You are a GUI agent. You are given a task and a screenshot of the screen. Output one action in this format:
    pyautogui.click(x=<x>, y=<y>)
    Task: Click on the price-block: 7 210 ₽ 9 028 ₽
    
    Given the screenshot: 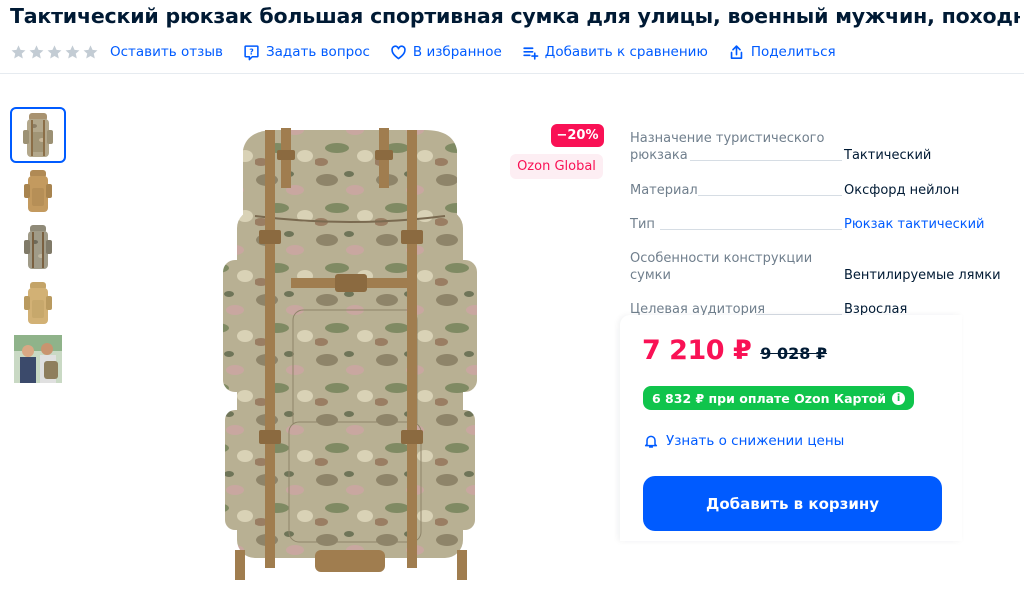 What is the action you would take?
    pyautogui.click(x=734, y=350)
    